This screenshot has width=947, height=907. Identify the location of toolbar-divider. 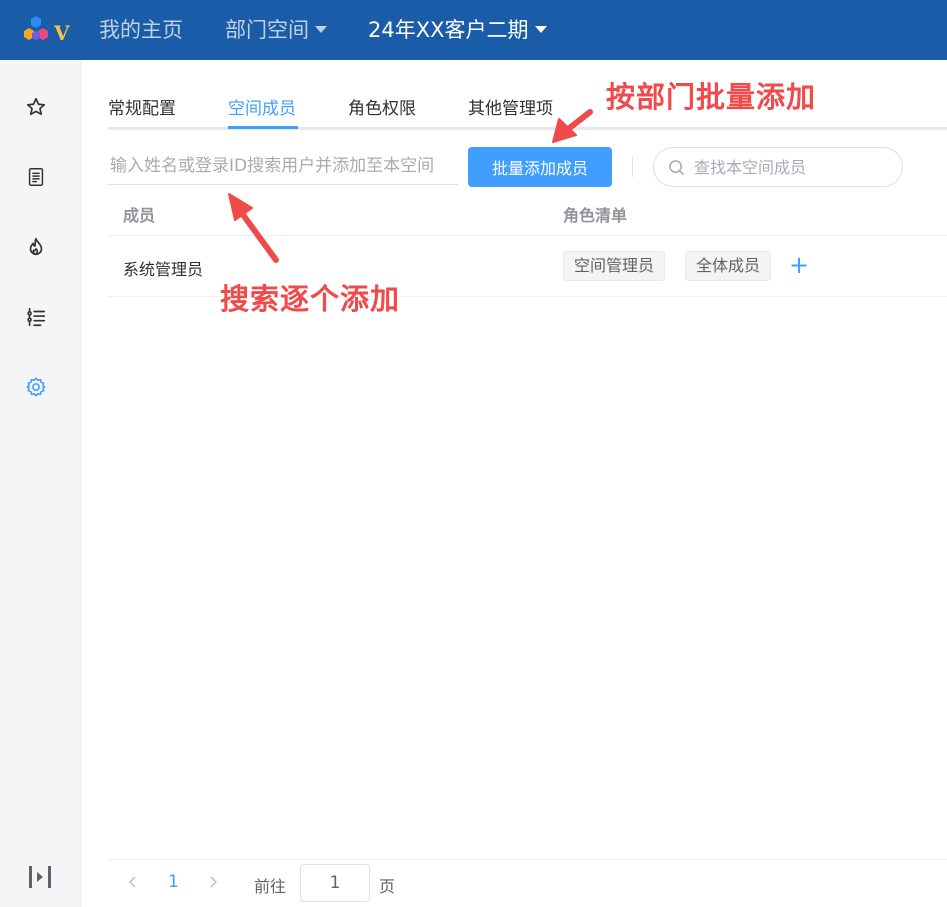
(632, 167).